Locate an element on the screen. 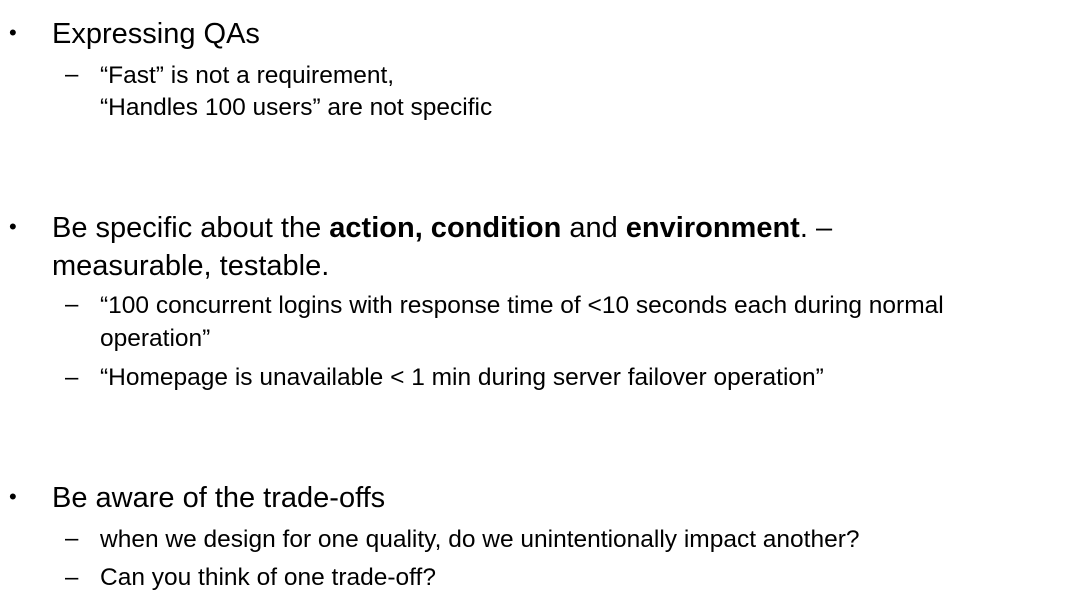 The height and width of the screenshot is (603, 1070). heading-text: Be specific about the is located at coordinates (191, 228).